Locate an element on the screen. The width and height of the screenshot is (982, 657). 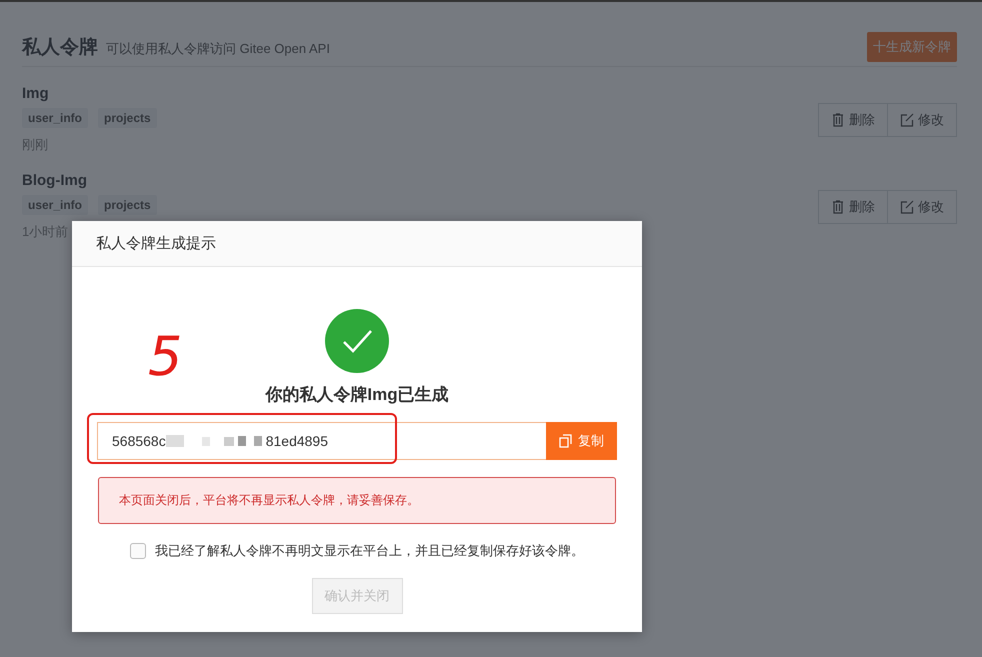
copy-button: 复制 is located at coordinates (581, 441).